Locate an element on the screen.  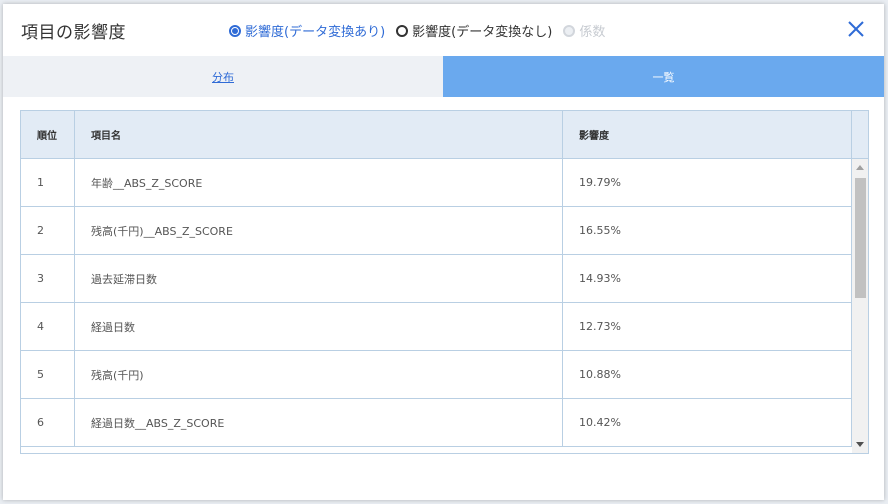
item-name-cell: 経過日数__ABS_Z_SCORE is located at coordinates (319, 422).